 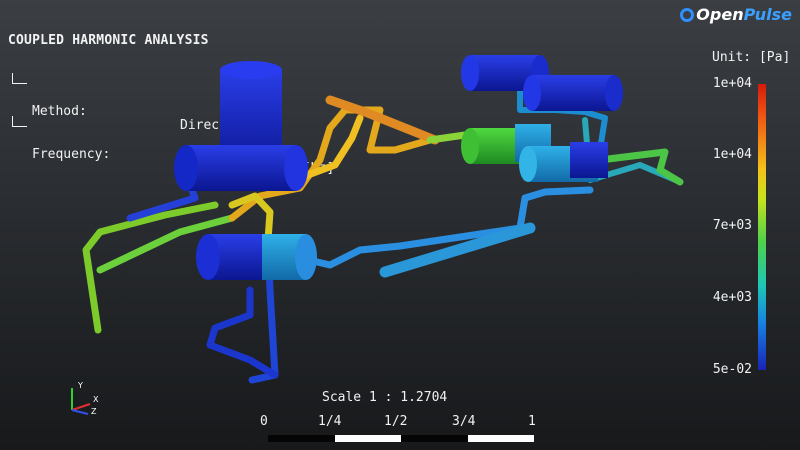 What do you see at coordinates (732, 369) in the screenshot?
I see `colorbar-tick: 5e-02` at bounding box center [732, 369].